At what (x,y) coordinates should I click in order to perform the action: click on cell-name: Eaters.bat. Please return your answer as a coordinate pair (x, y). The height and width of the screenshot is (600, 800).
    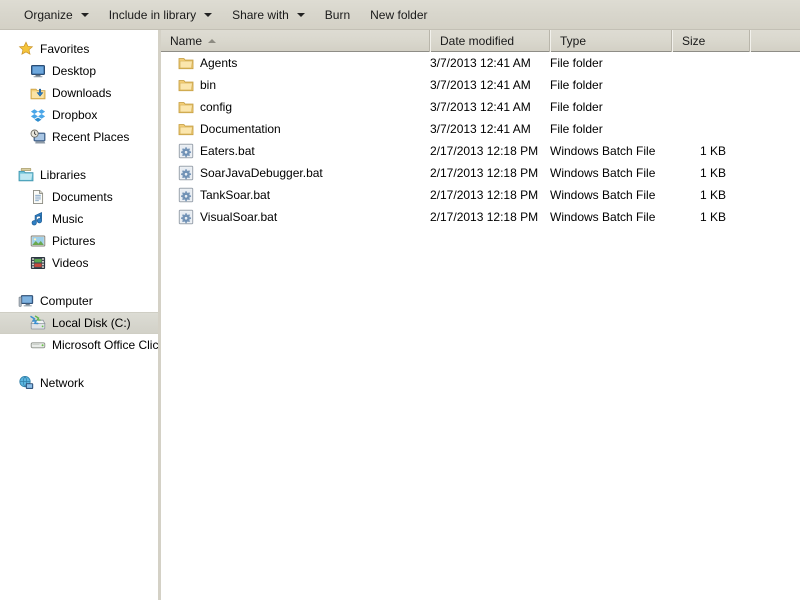
    Looking at the image, I should click on (295, 151).